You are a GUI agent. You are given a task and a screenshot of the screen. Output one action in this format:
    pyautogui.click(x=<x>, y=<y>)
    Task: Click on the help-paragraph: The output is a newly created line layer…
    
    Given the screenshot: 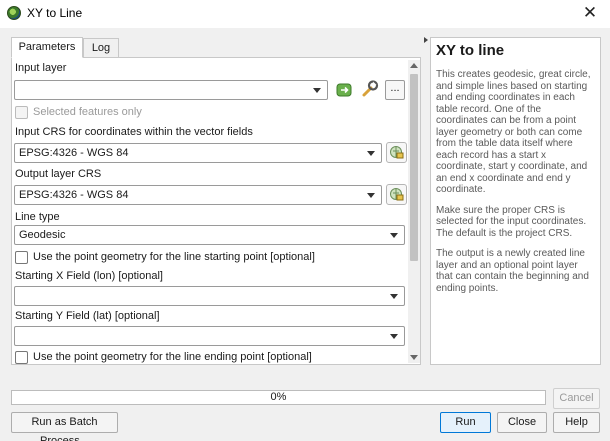 What is the action you would take?
    pyautogui.click(x=512, y=271)
    